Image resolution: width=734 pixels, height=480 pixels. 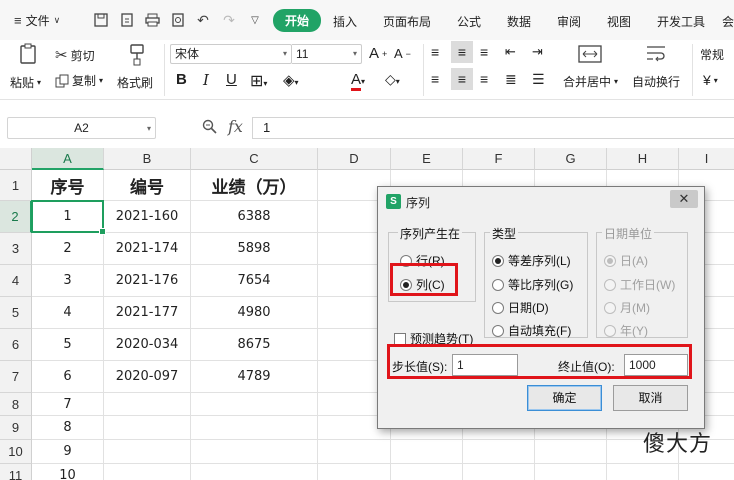 I want to click on select-all-corner, so click(x=16, y=159).